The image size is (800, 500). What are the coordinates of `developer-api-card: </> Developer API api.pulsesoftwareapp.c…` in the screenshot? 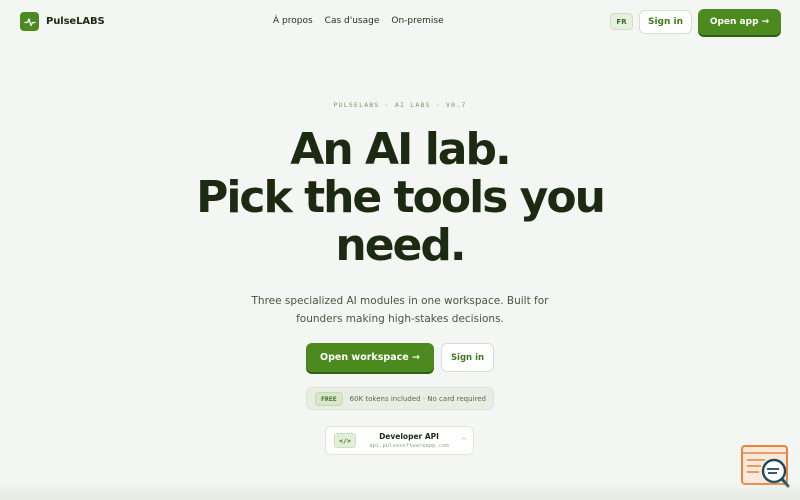 It's located at (399, 440).